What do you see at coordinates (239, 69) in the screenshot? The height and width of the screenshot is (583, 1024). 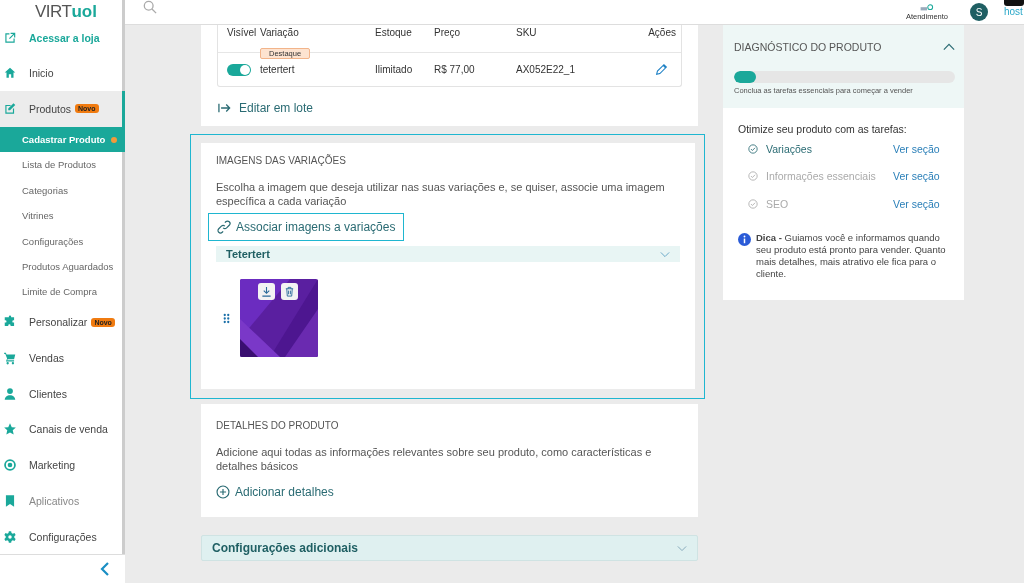 I see `visibility-toggle` at bounding box center [239, 69].